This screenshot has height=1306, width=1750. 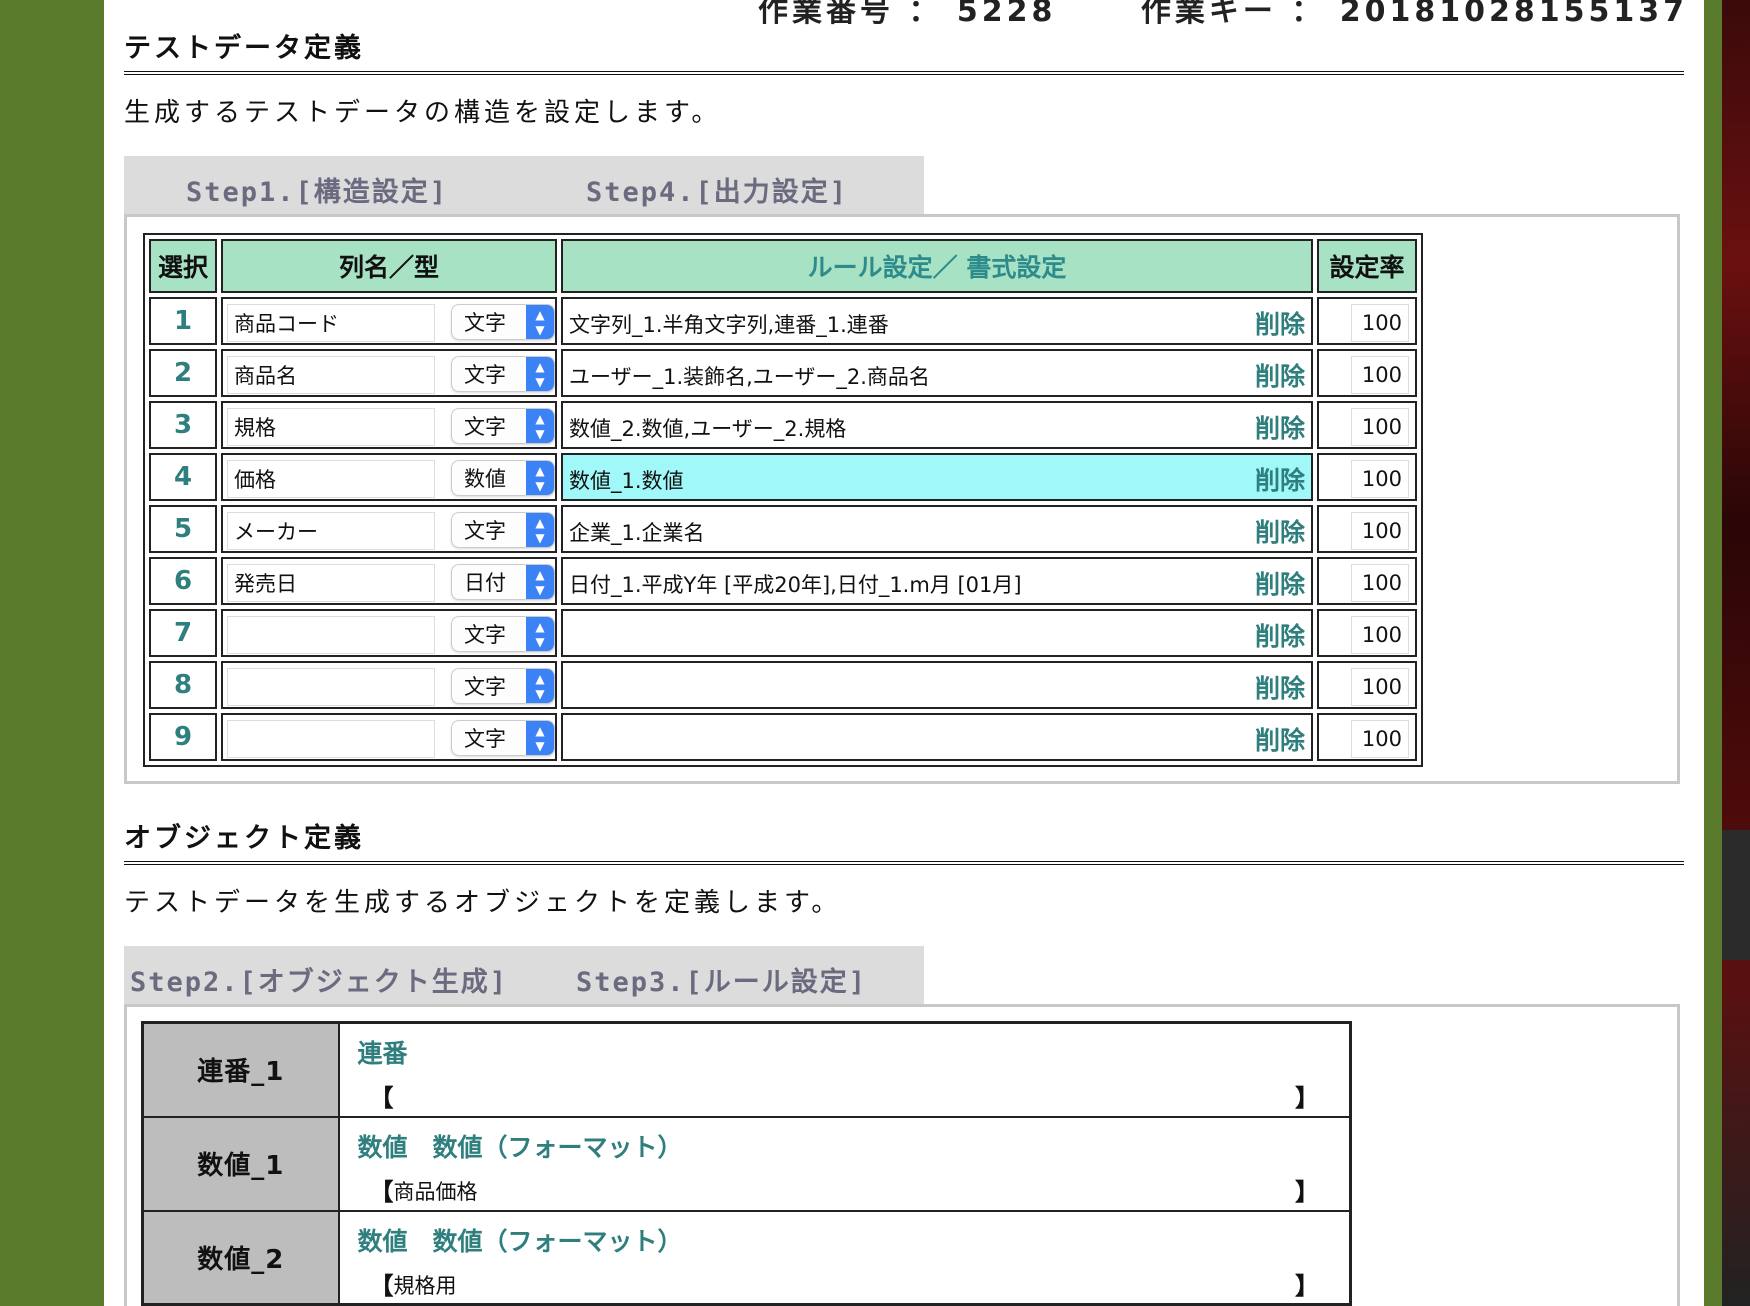 What do you see at coordinates (795, 585) in the screenshot?
I see `rule-text: 日付_1.平成Y年 [平成20年],日付_1.m月 [01月]` at bounding box center [795, 585].